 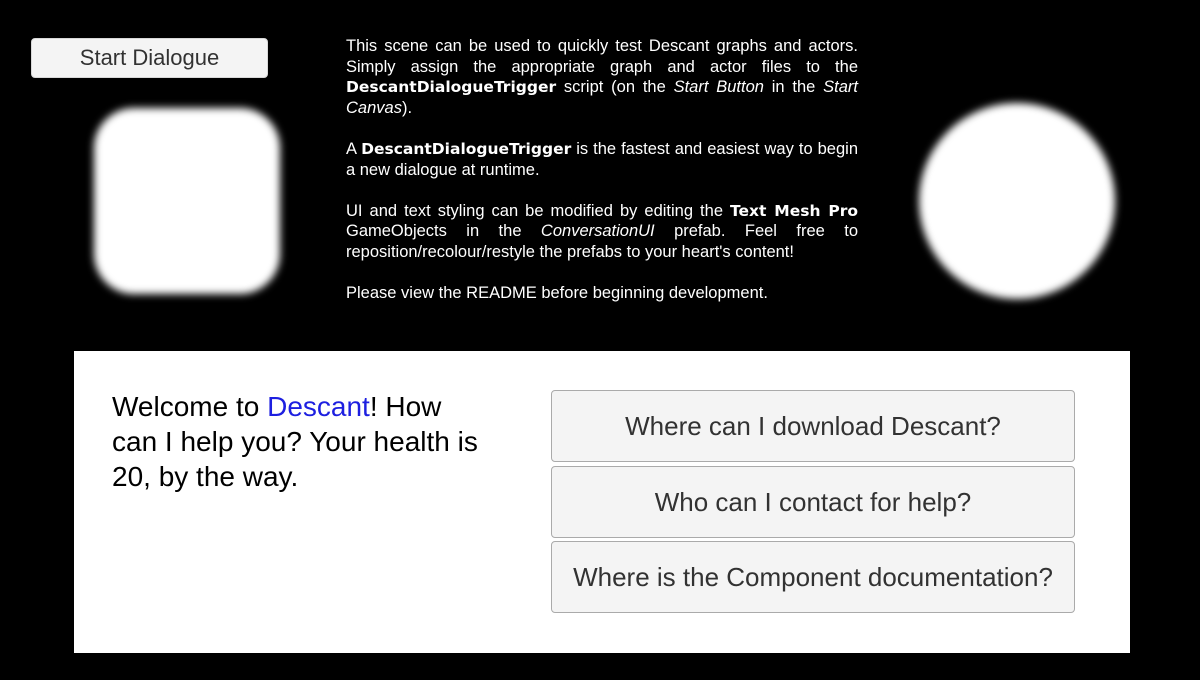 I want to click on choice-button-documentation: Where is the Component documentation?, so click(x=813, y=577).